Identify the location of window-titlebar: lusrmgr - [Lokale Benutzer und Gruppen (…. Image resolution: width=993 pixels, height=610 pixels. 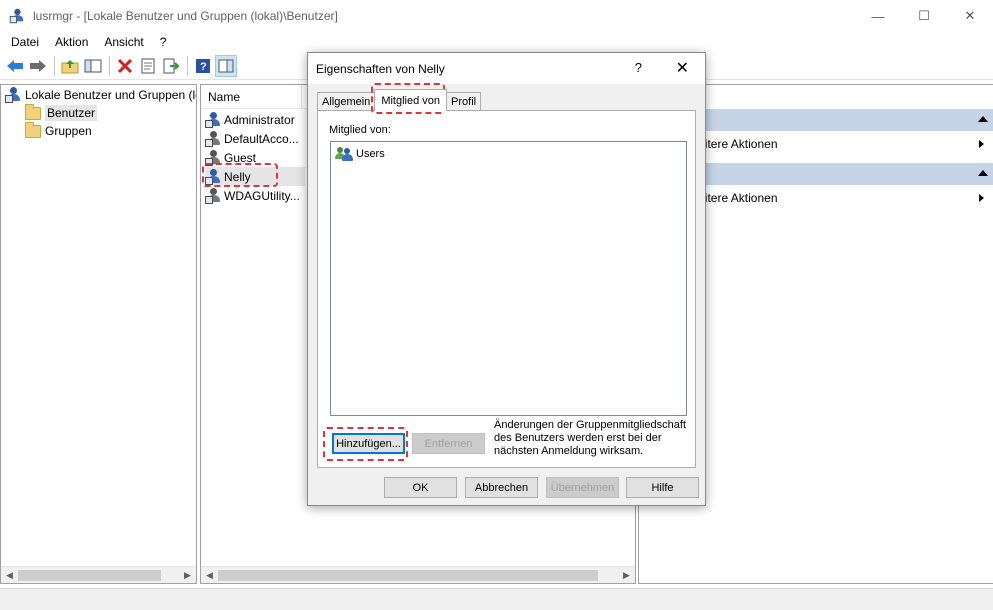
(496, 16).